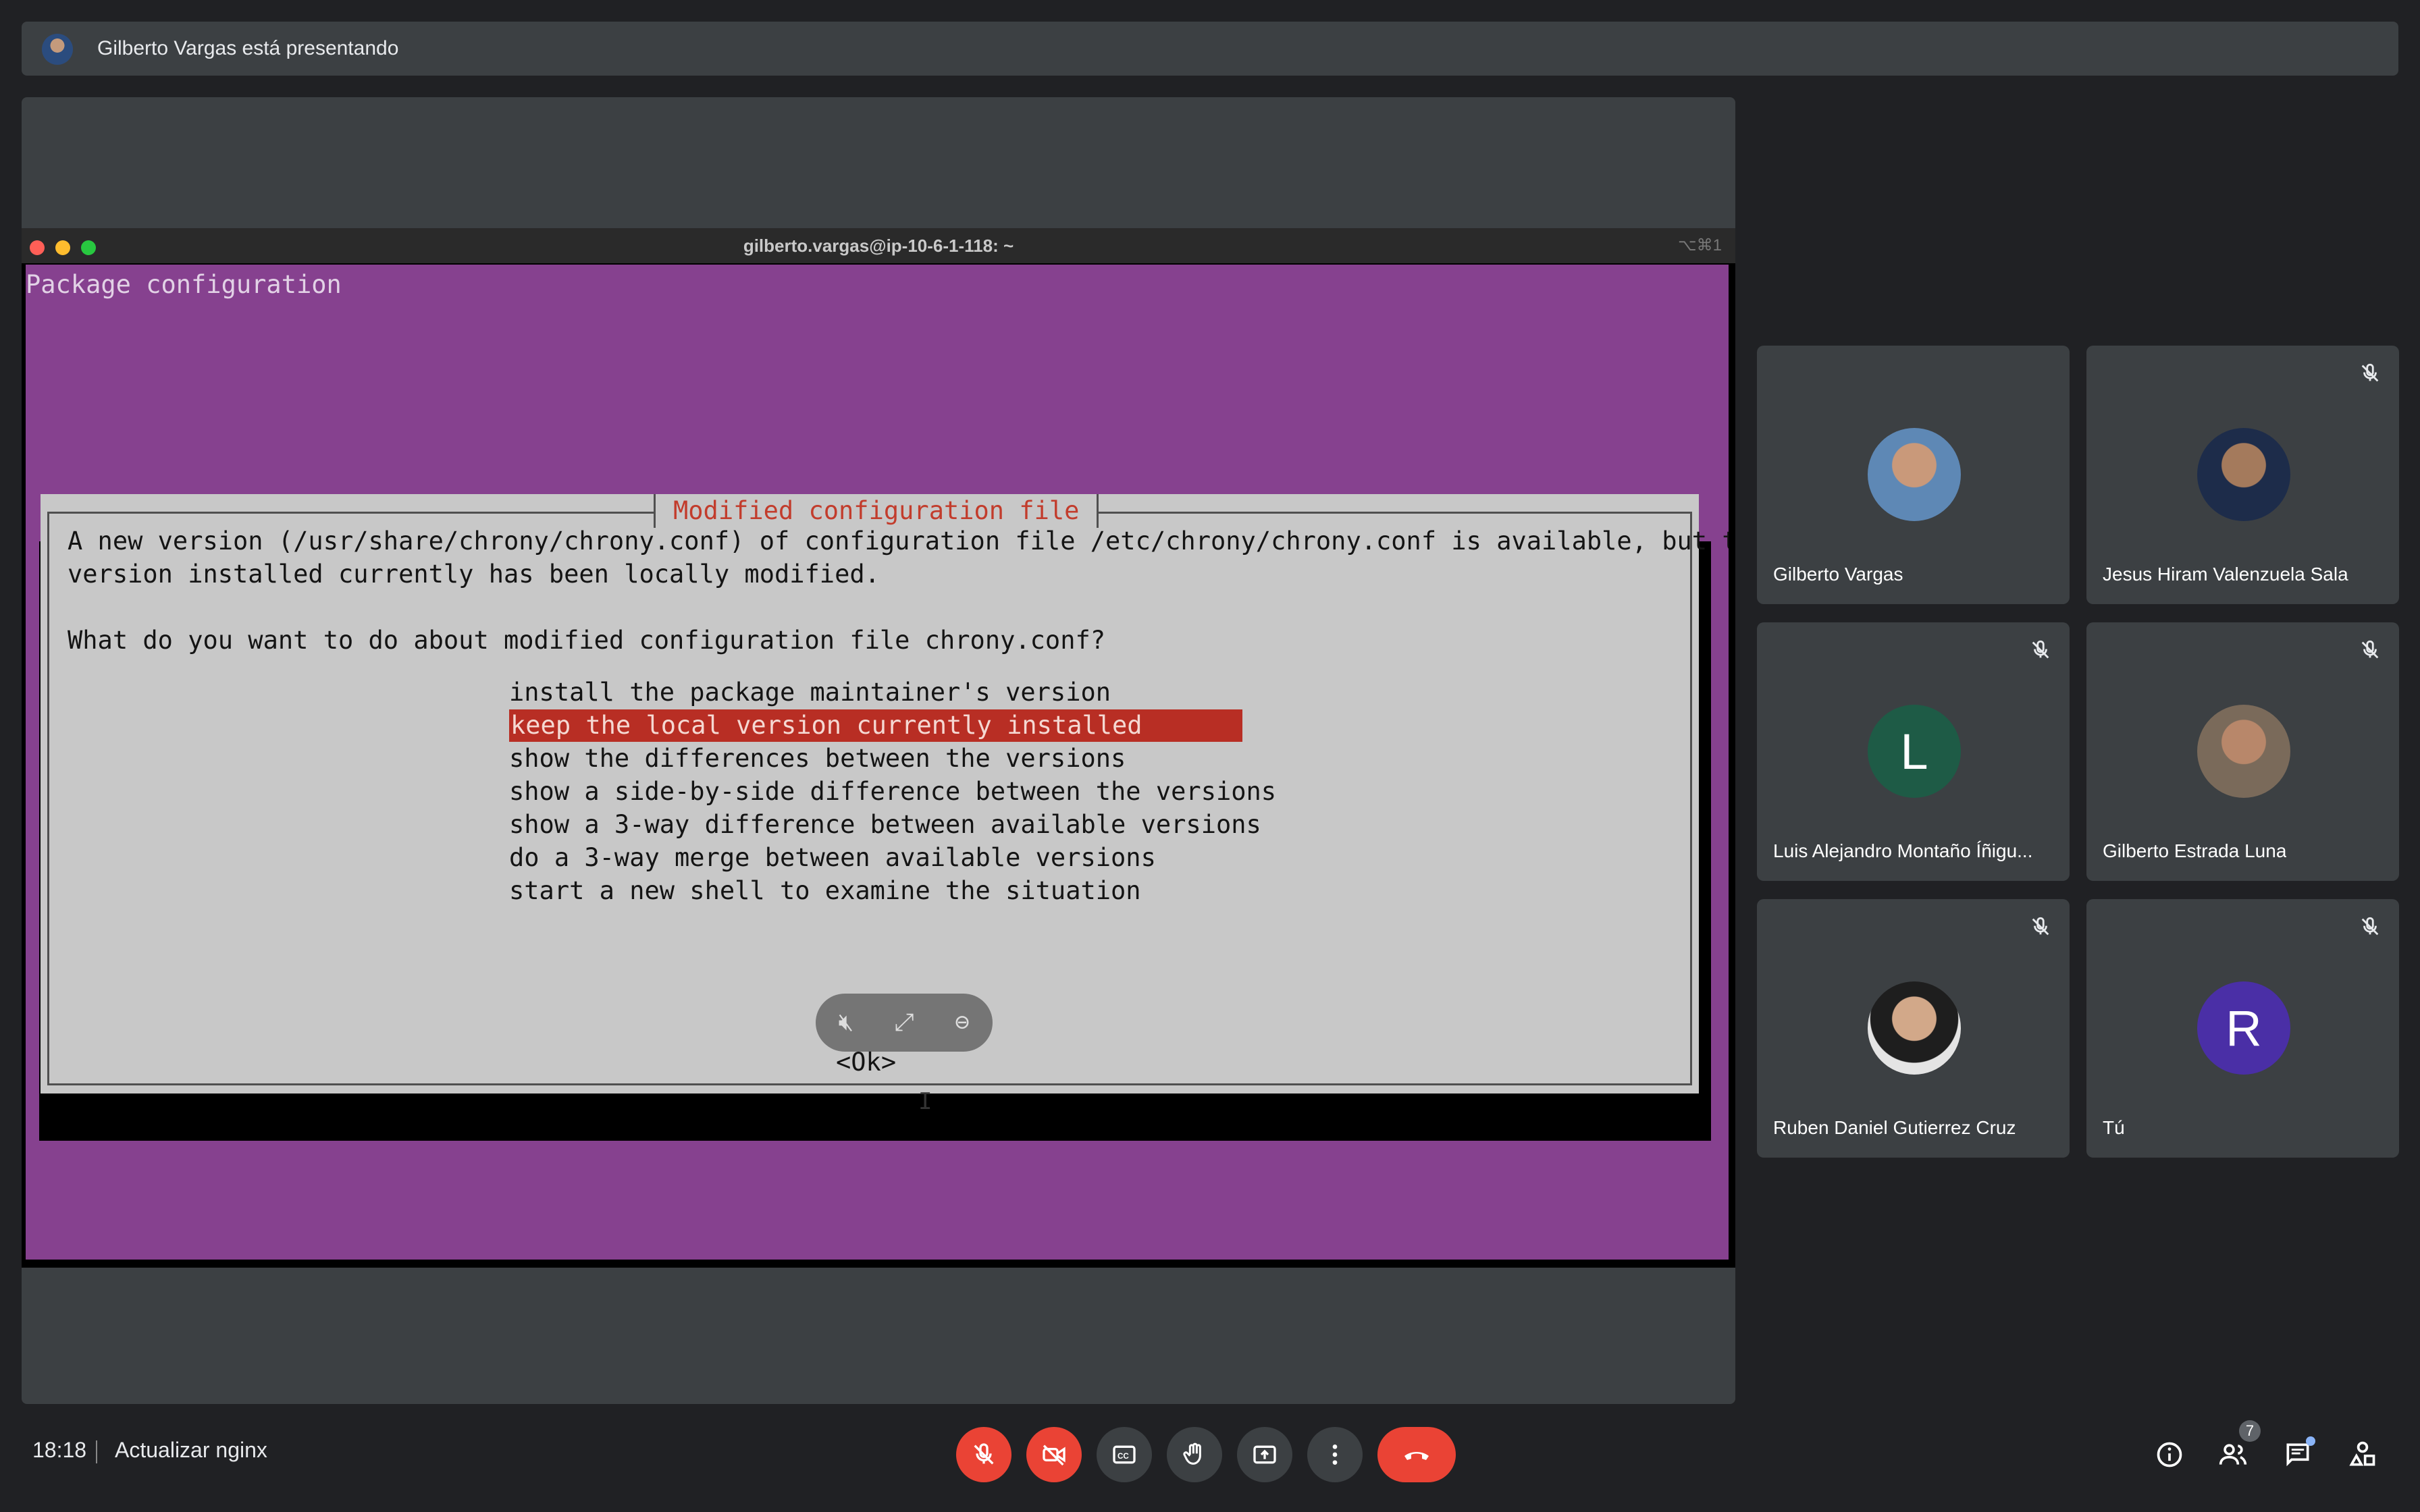  What do you see at coordinates (59, 1450) in the screenshot?
I see `clock: 18:18` at bounding box center [59, 1450].